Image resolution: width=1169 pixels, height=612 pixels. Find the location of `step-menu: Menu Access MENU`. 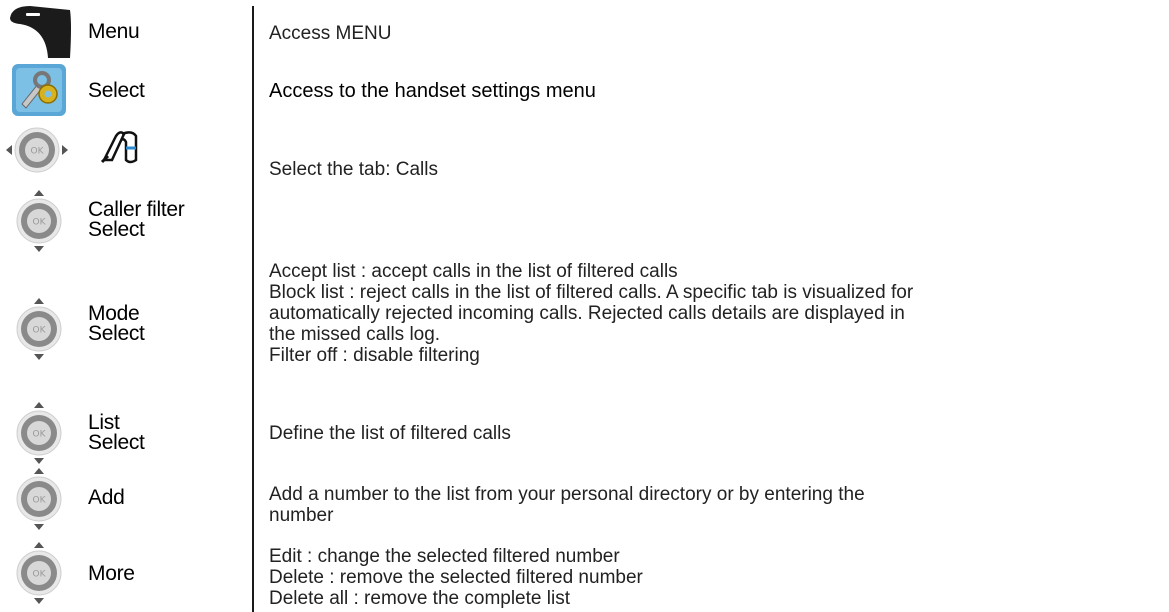

step-menu: Menu Access MENU is located at coordinates (584, 31).